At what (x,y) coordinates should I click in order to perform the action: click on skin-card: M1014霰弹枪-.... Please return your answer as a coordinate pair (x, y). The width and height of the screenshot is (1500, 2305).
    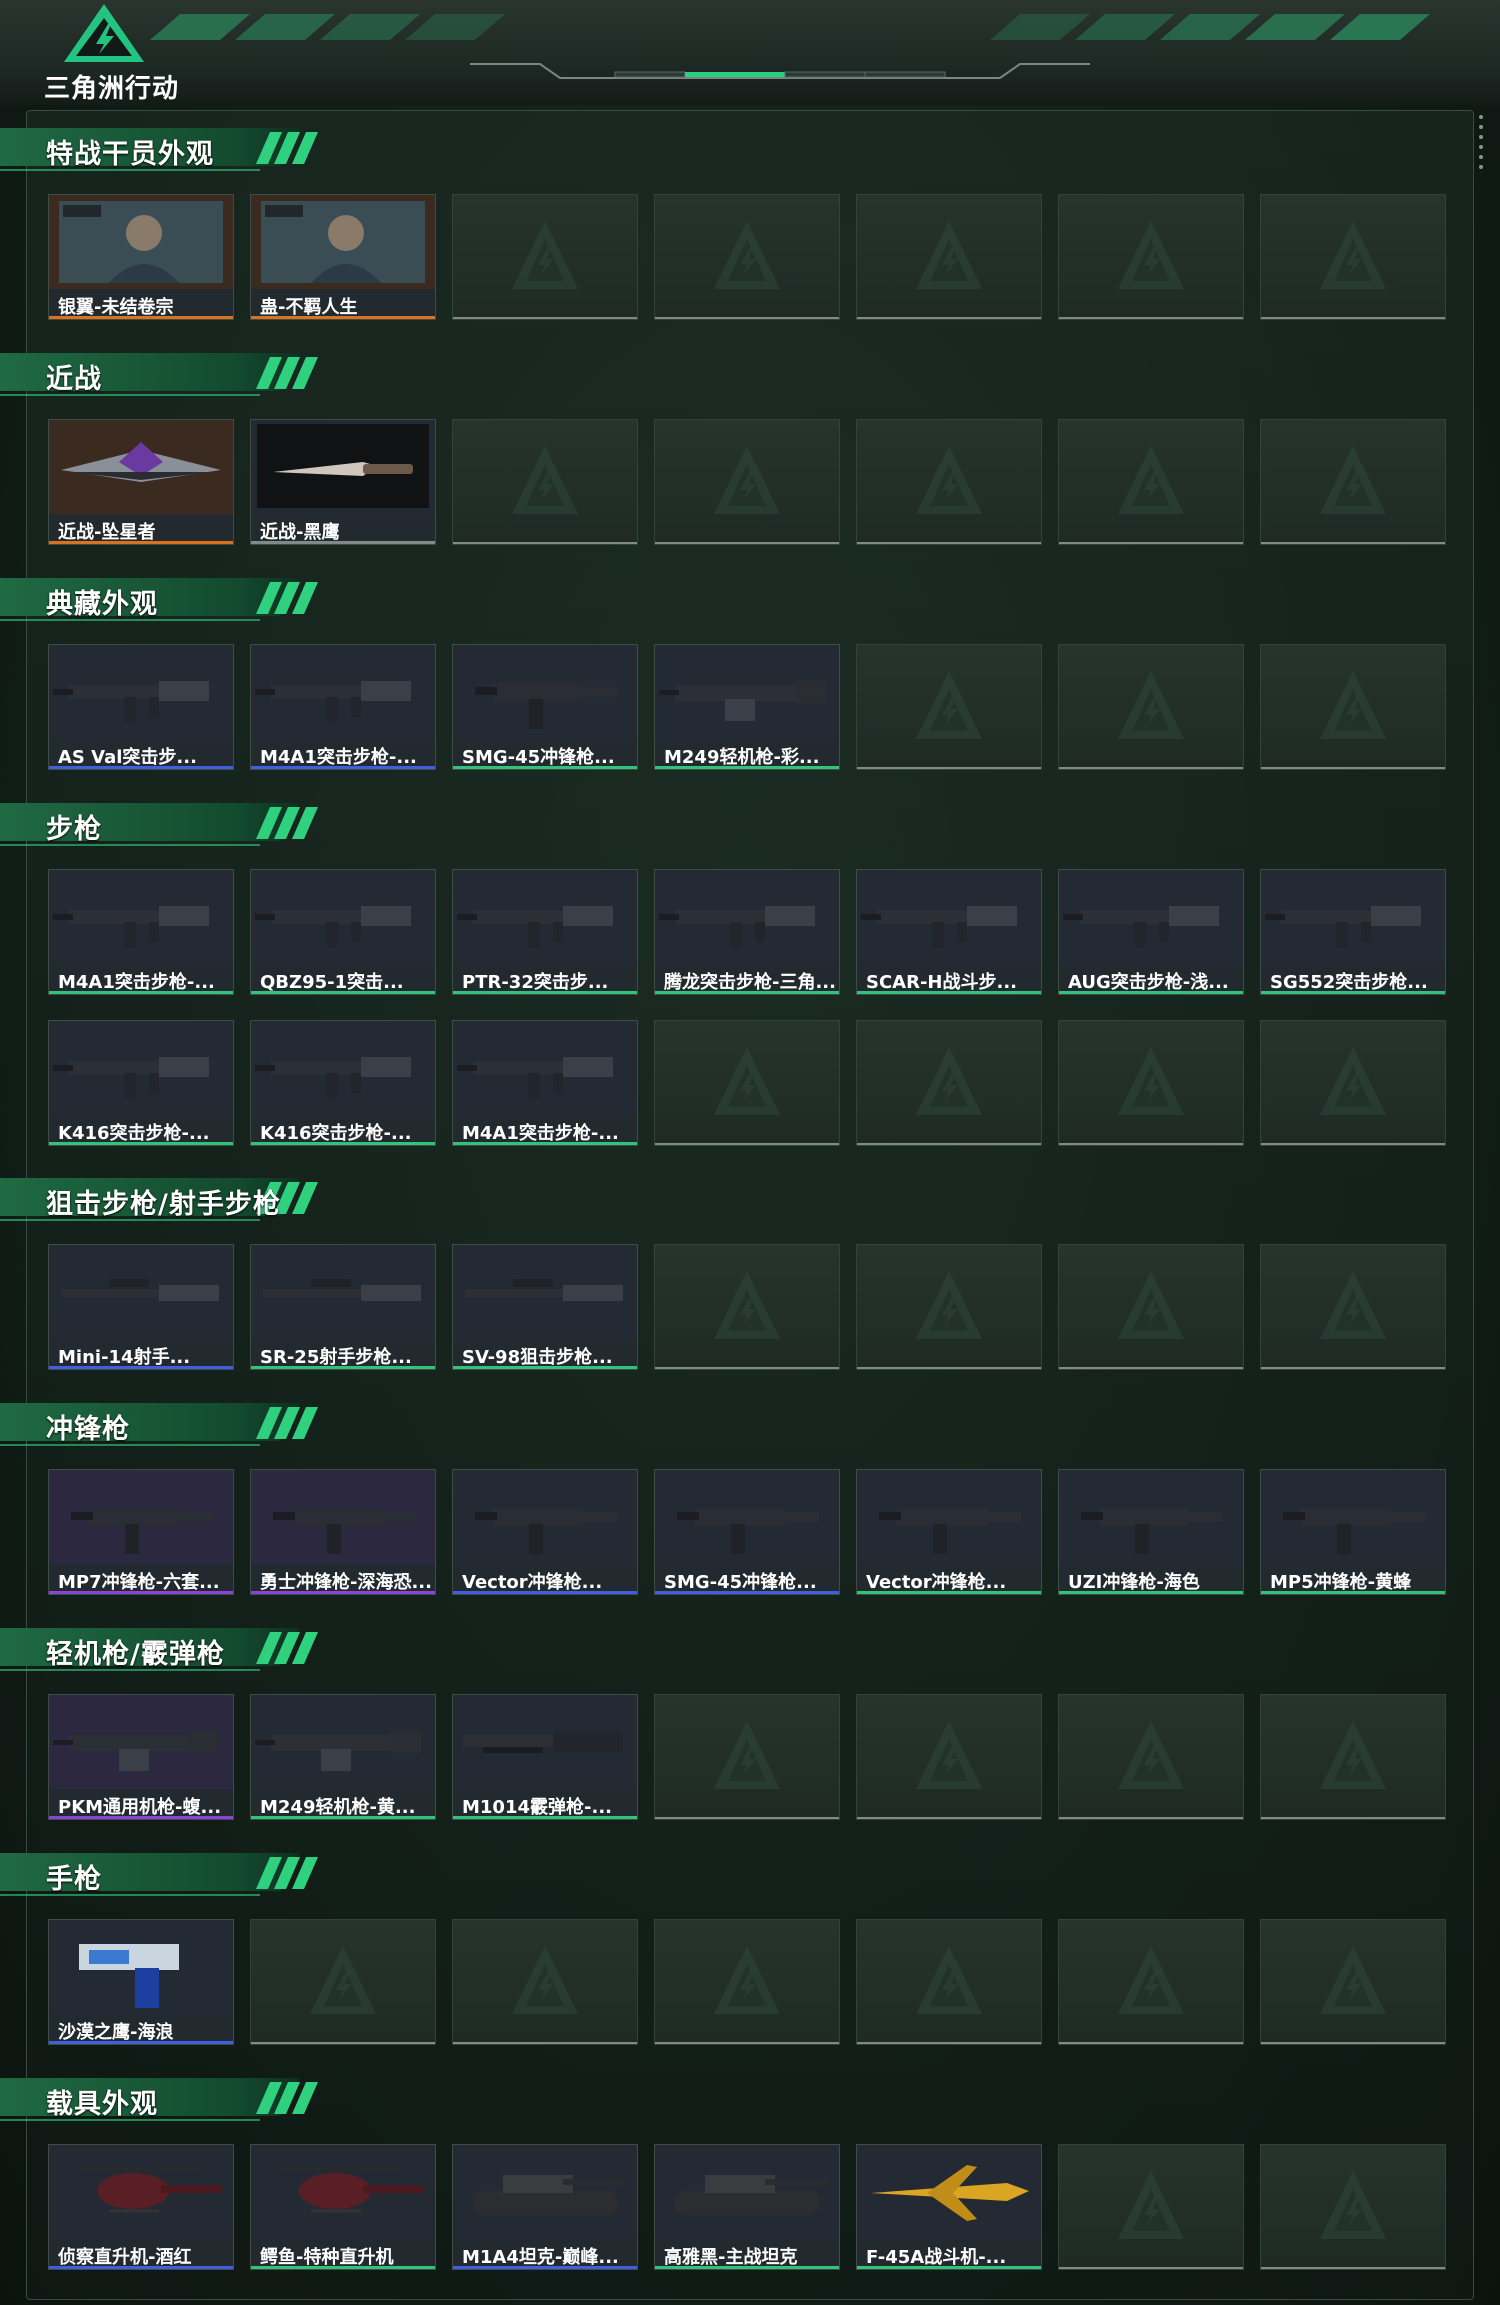
    Looking at the image, I should click on (545, 1757).